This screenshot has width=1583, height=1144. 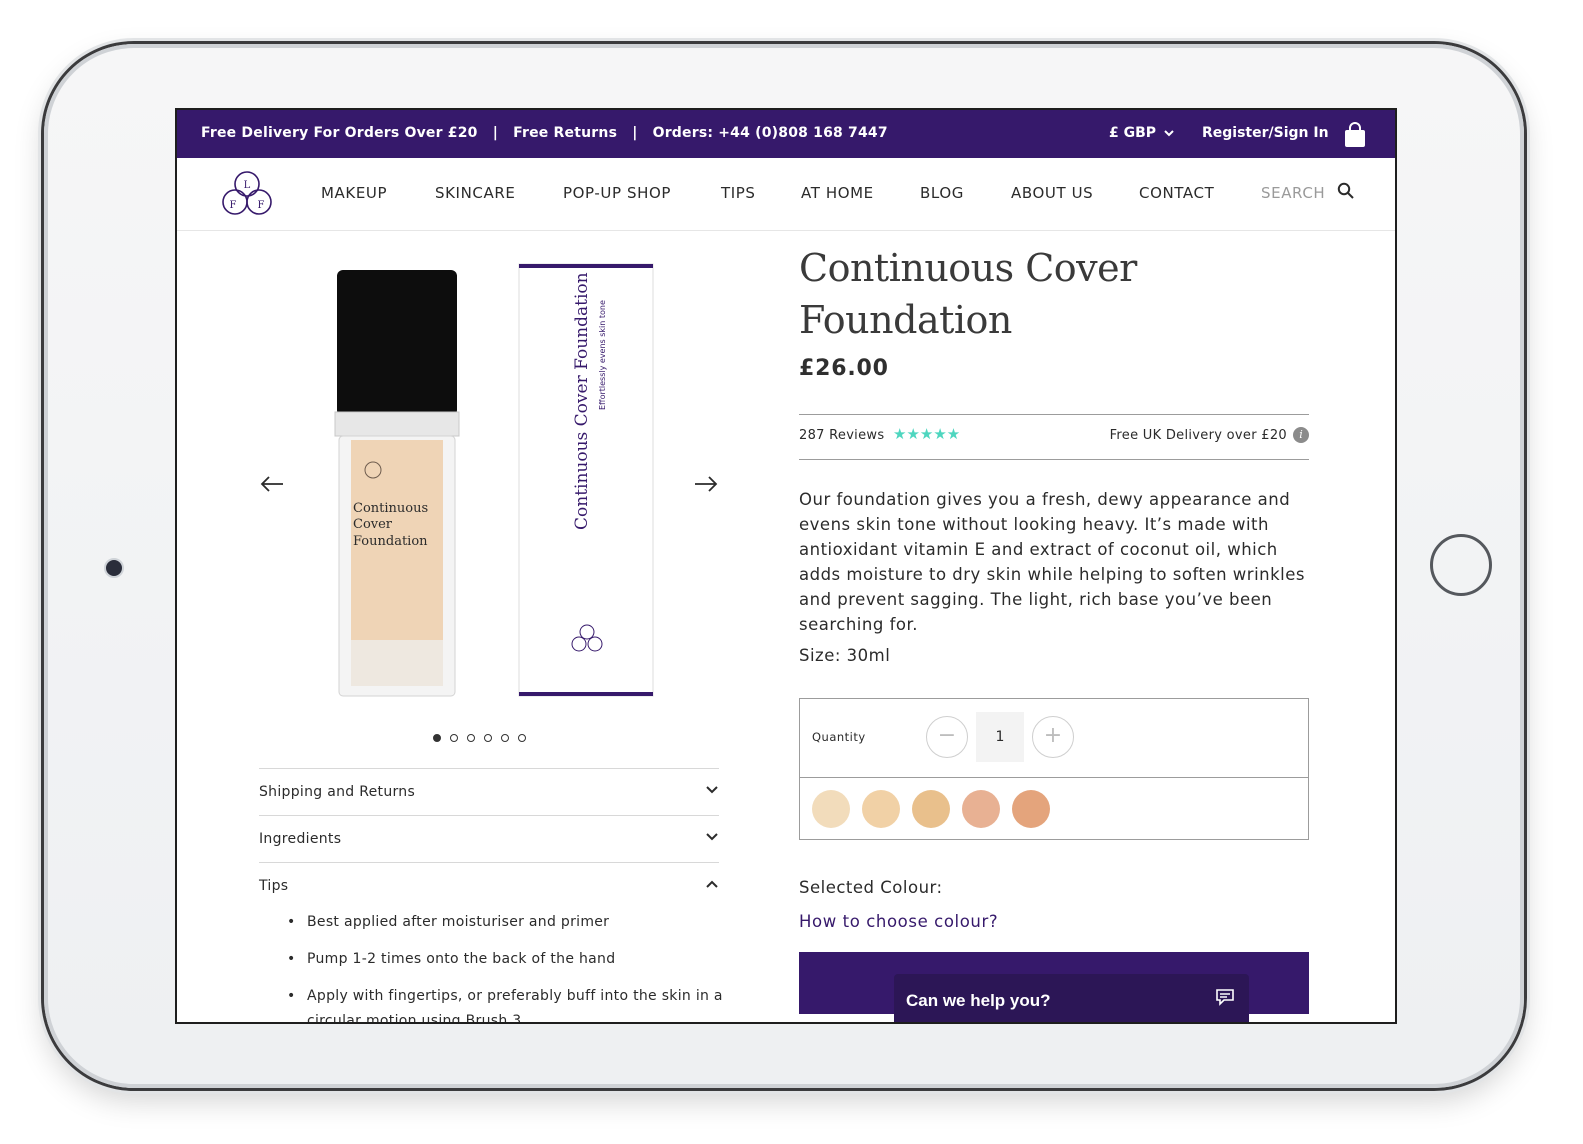 I want to click on quantity-decrease-button: −, so click(x=947, y=737).